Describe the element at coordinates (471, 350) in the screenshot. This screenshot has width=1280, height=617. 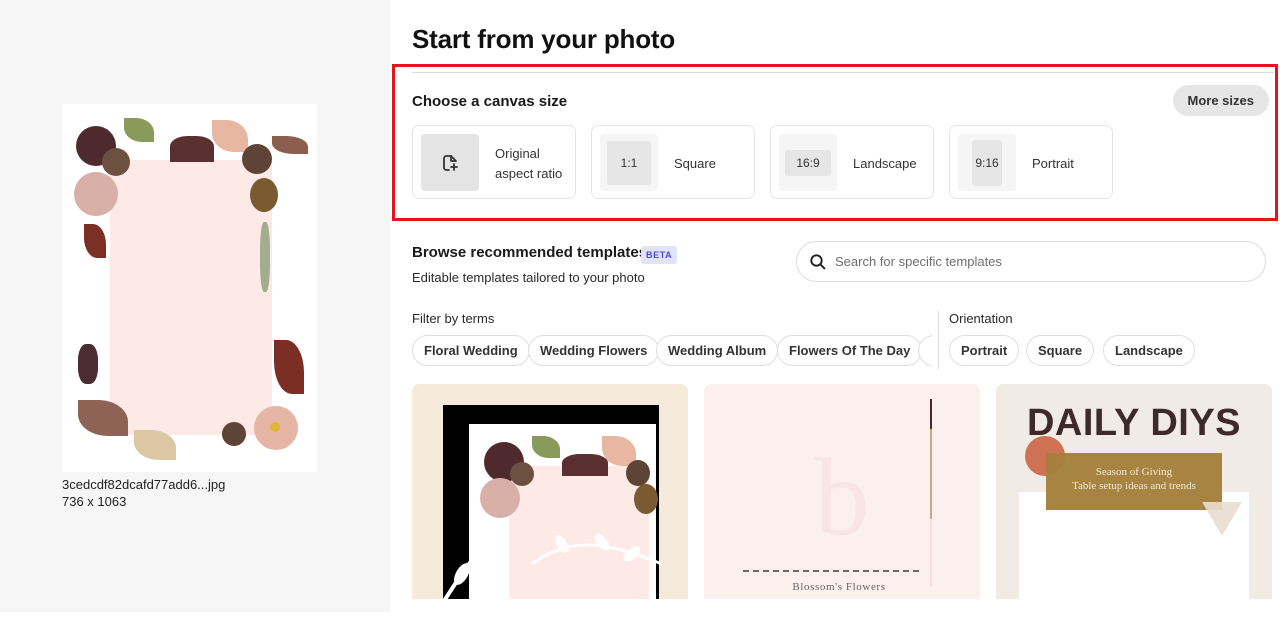
I see `filter-chip-floral-wedding: Floral Wedding` at that location.